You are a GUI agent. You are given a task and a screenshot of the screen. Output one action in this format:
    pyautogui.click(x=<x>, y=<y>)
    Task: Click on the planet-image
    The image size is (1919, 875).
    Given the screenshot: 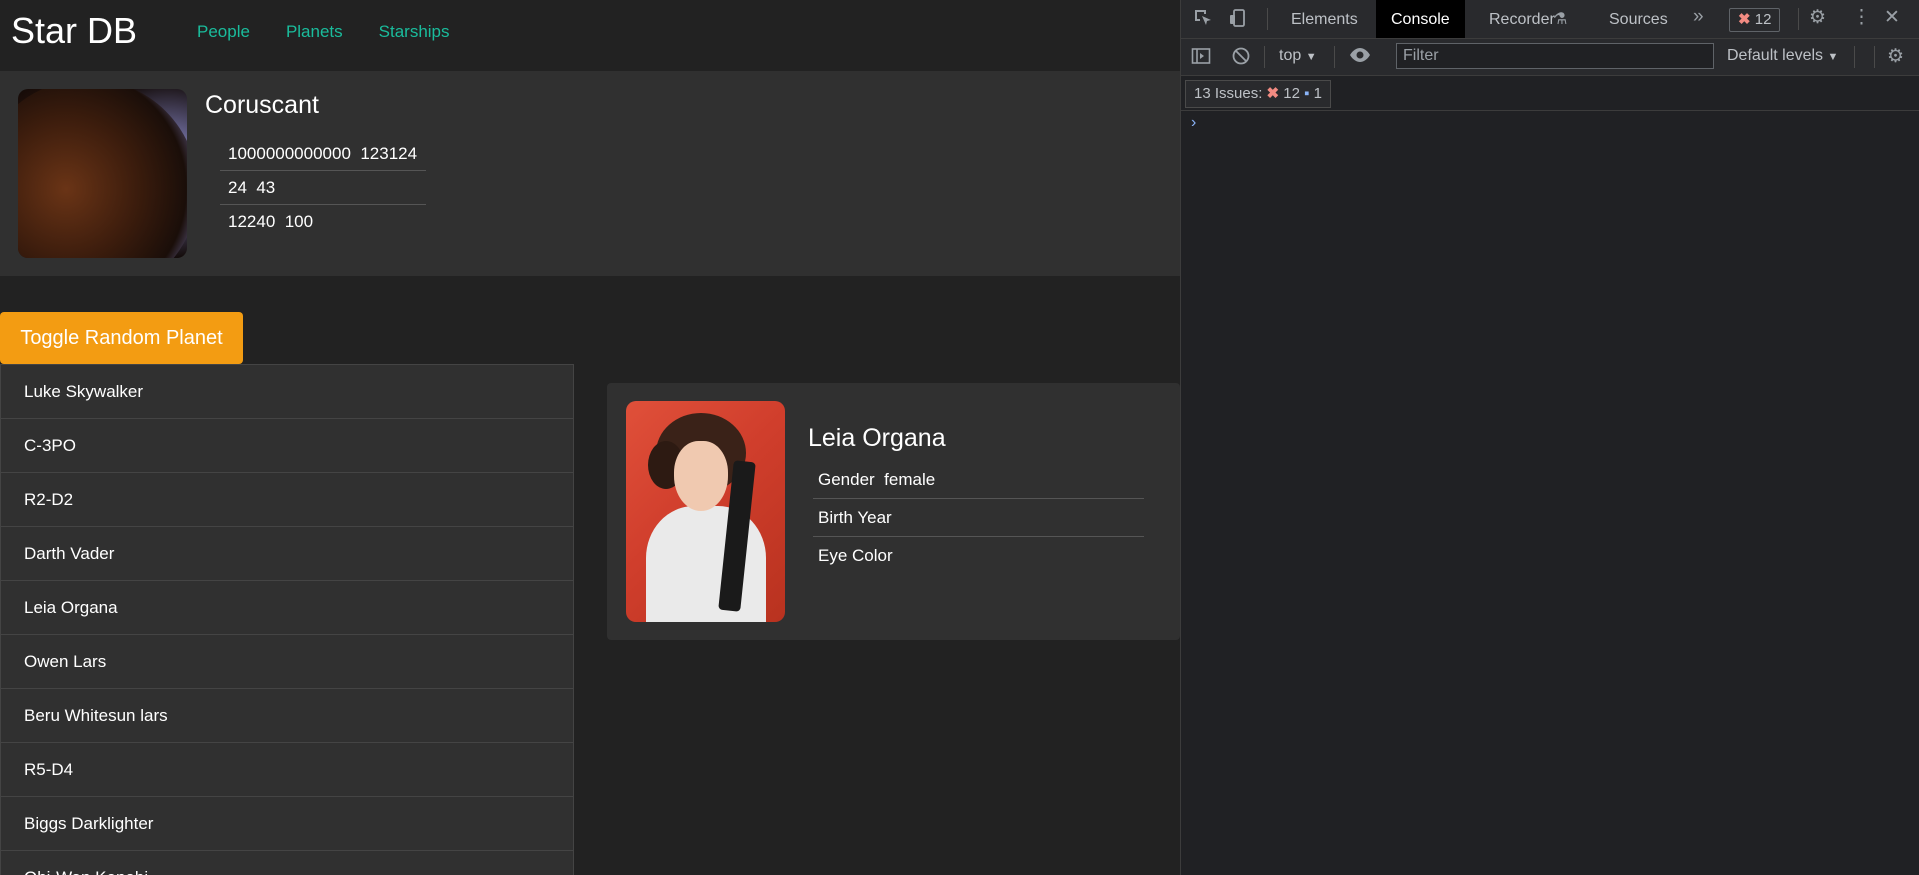 What is the action you would take?
    pyautogui.click(x=102, y=173)
    